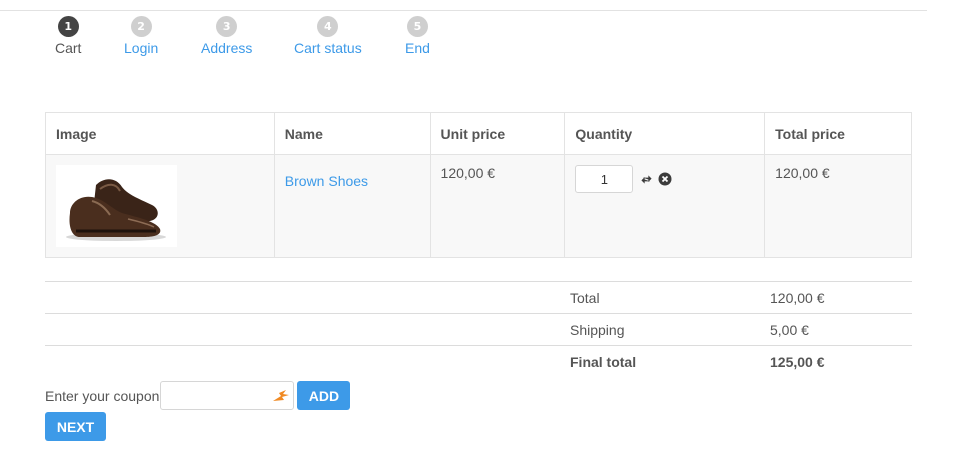  I want to click on step-number: 2, so click(141, 26).